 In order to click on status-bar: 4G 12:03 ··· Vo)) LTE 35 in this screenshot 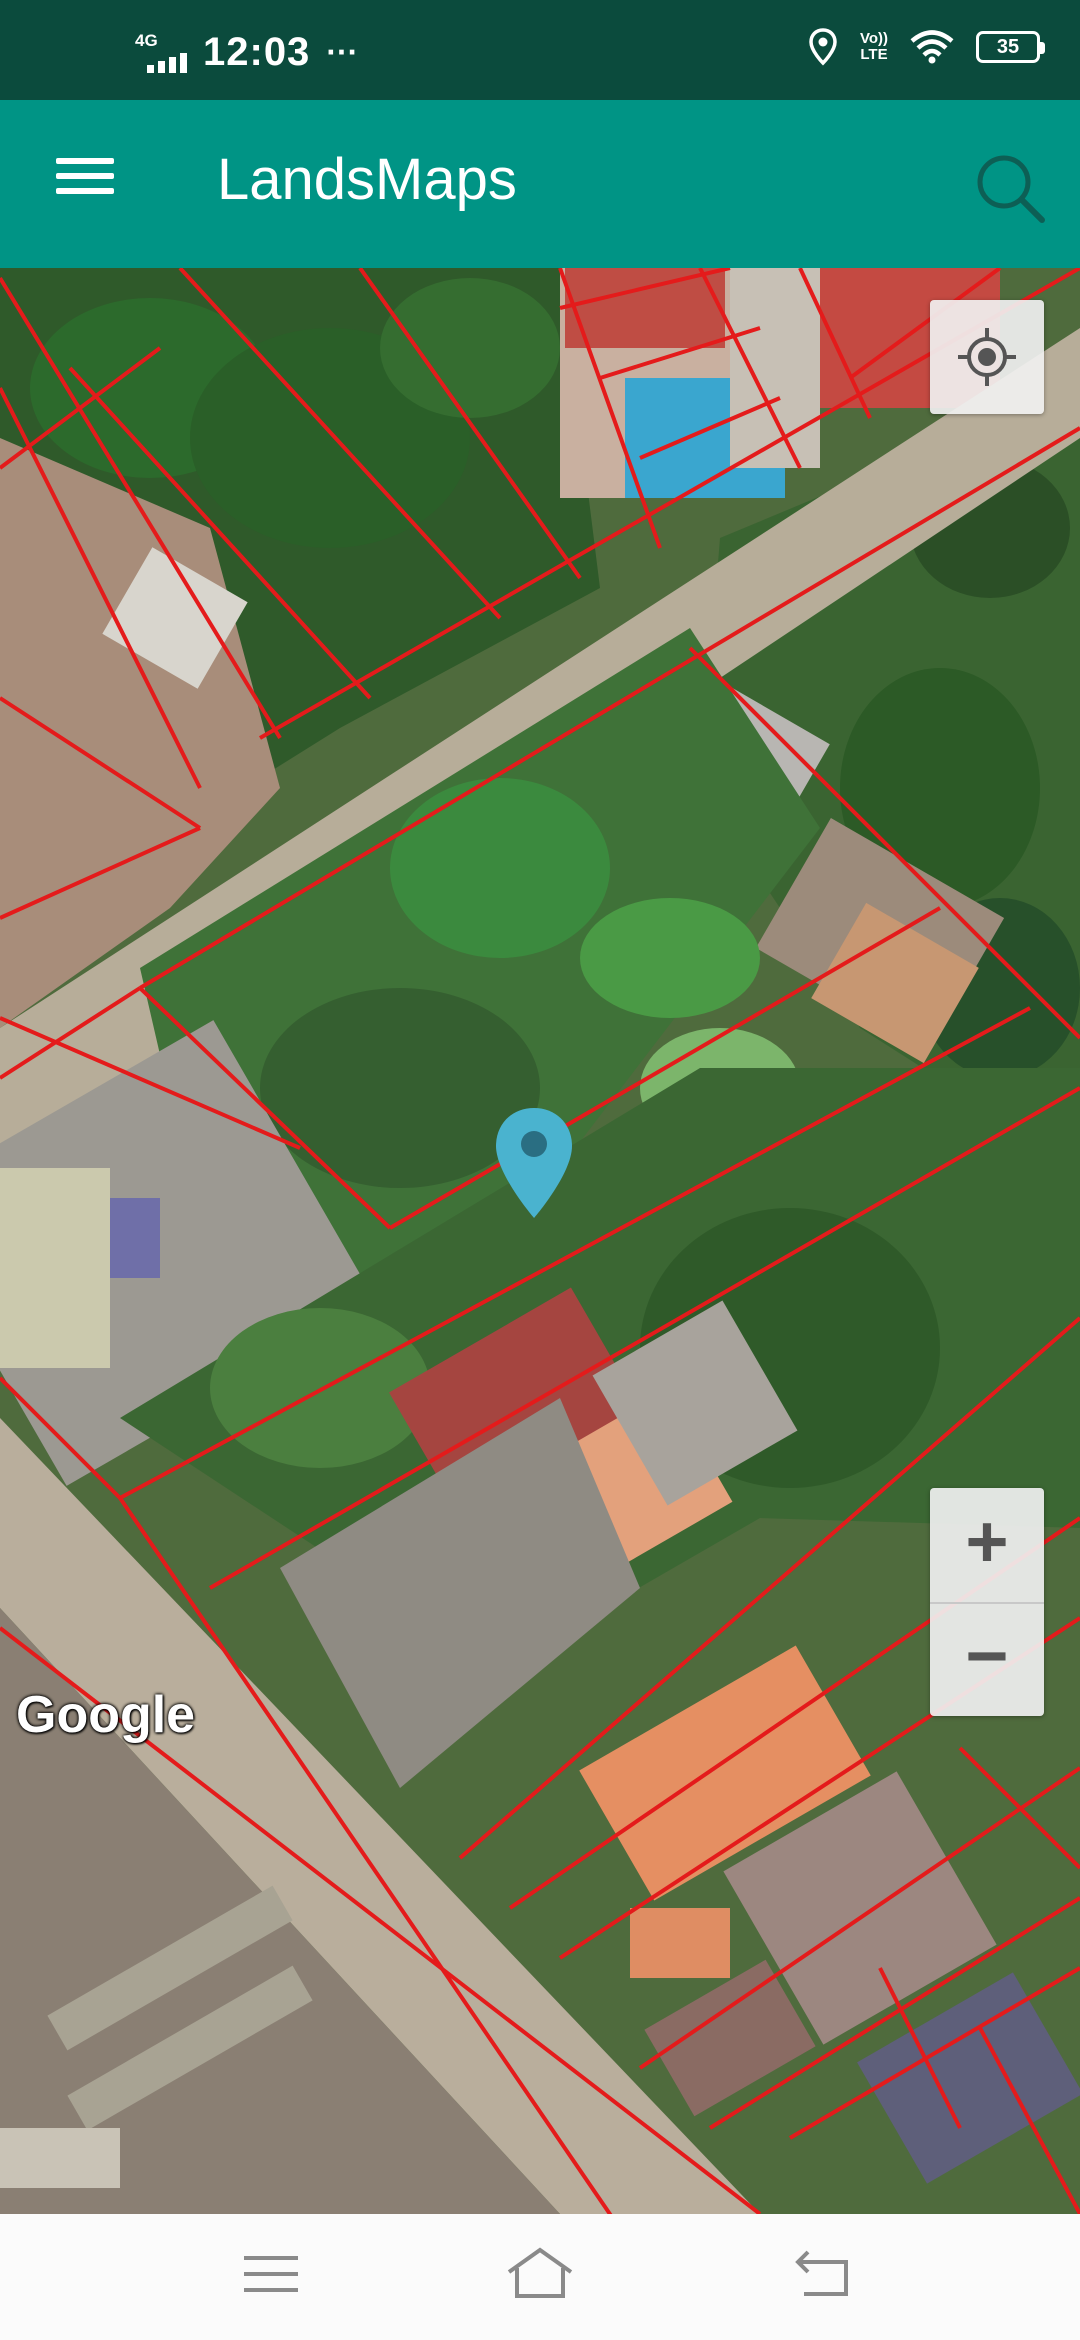, I will do `click(540, 50)`.